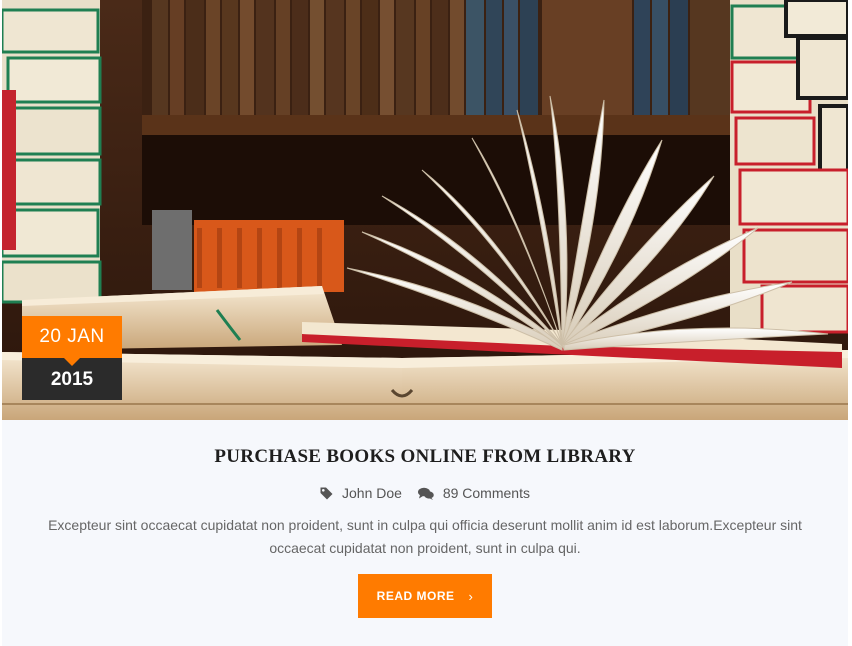 The height and width of the screenshot is (646, 852). Describe the element at coordinates (72, 341) in the screenshot. I see `post-date-day-month: 20 JAN` at that location.